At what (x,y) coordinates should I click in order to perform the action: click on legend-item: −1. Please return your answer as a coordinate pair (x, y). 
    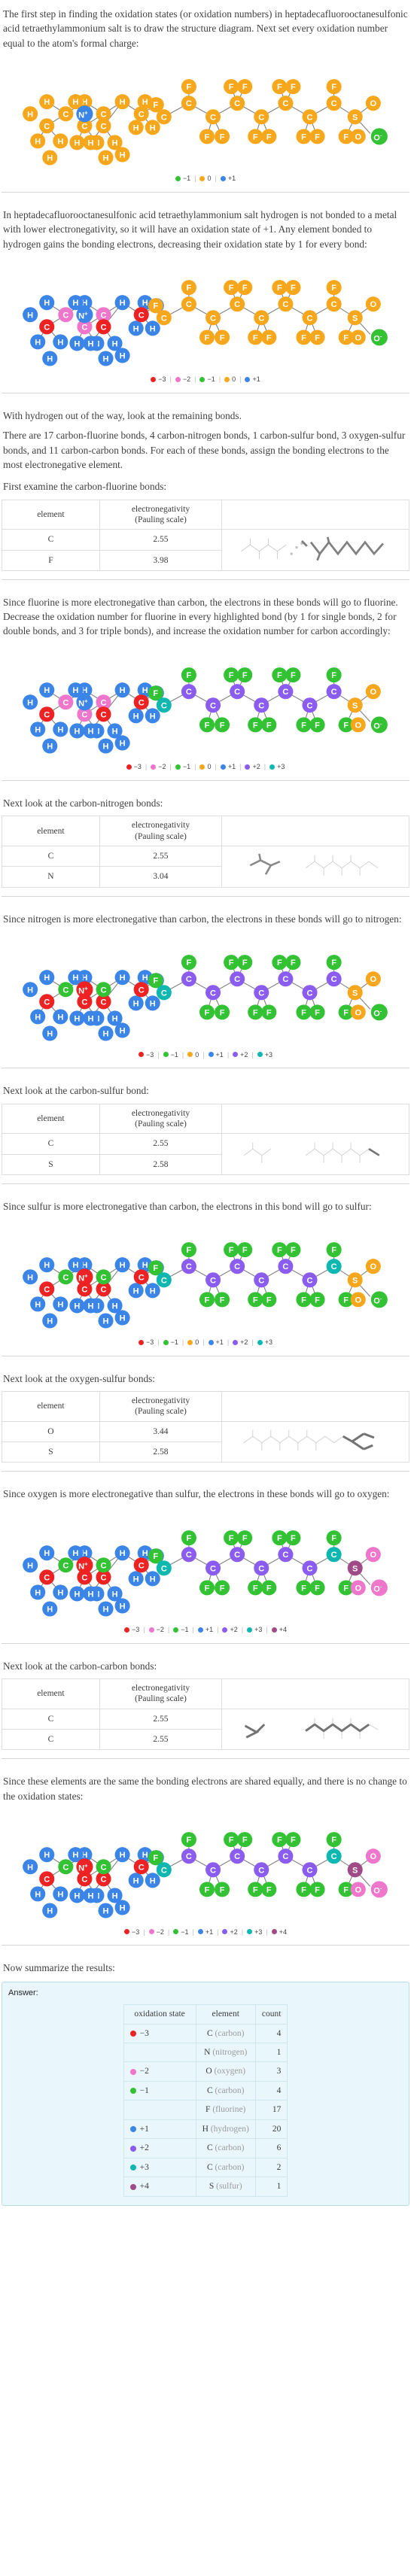
    Looking at the image, I should click on (182, 767).